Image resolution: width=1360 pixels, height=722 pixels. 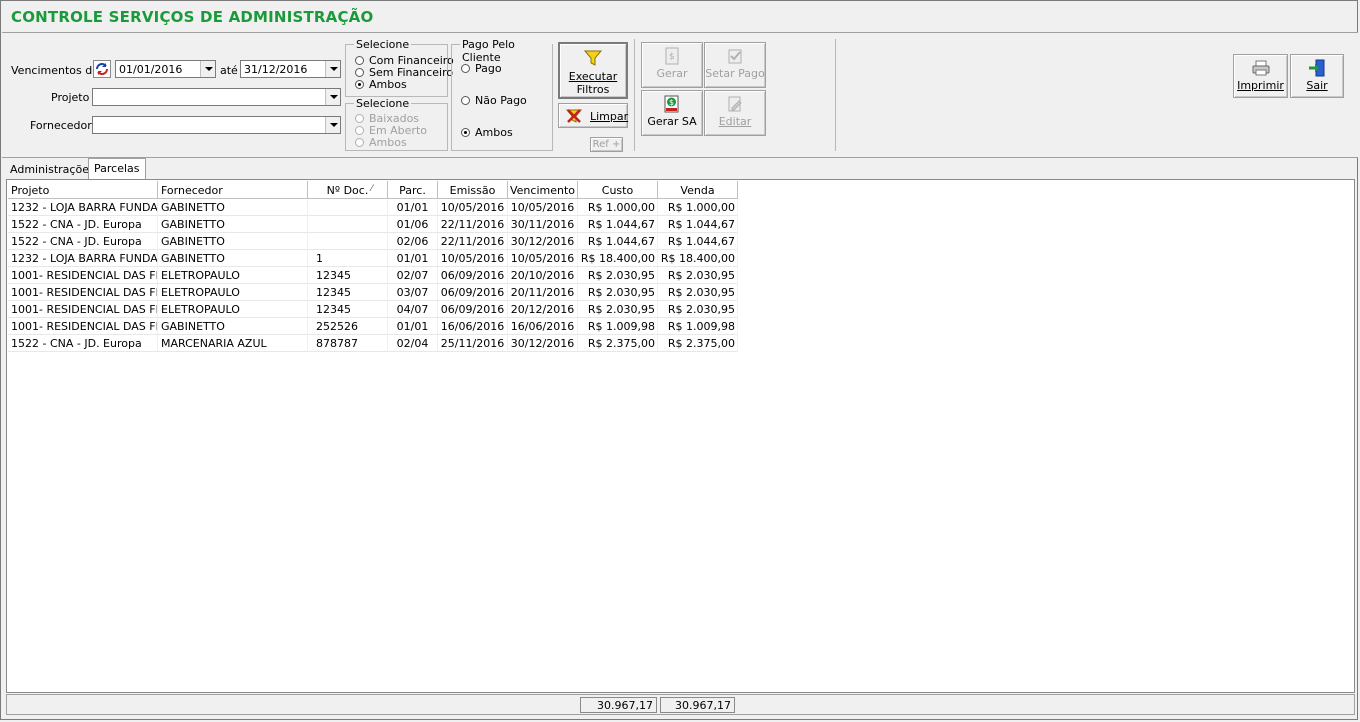 I want to click on radio-pago: Pago, so click(x=481, y=68).